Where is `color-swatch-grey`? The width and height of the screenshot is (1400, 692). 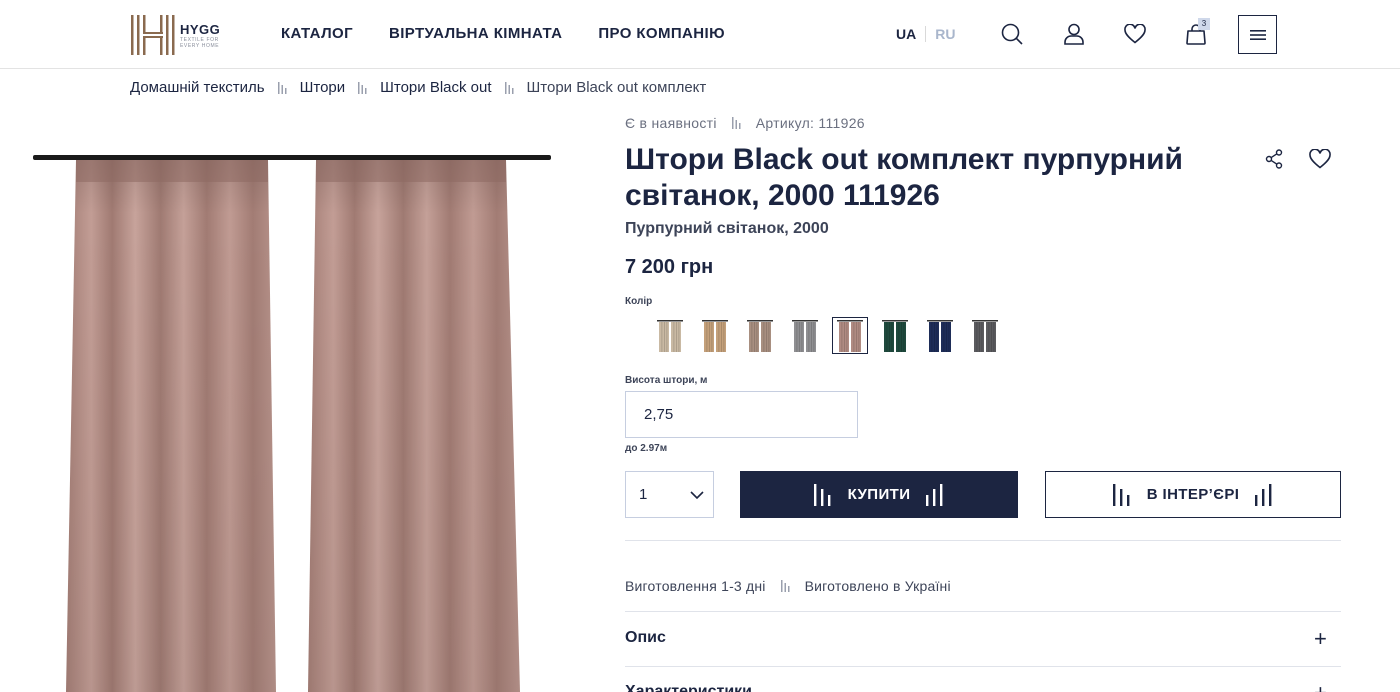
color-swatch-grey is located at coordinates (805, 335).